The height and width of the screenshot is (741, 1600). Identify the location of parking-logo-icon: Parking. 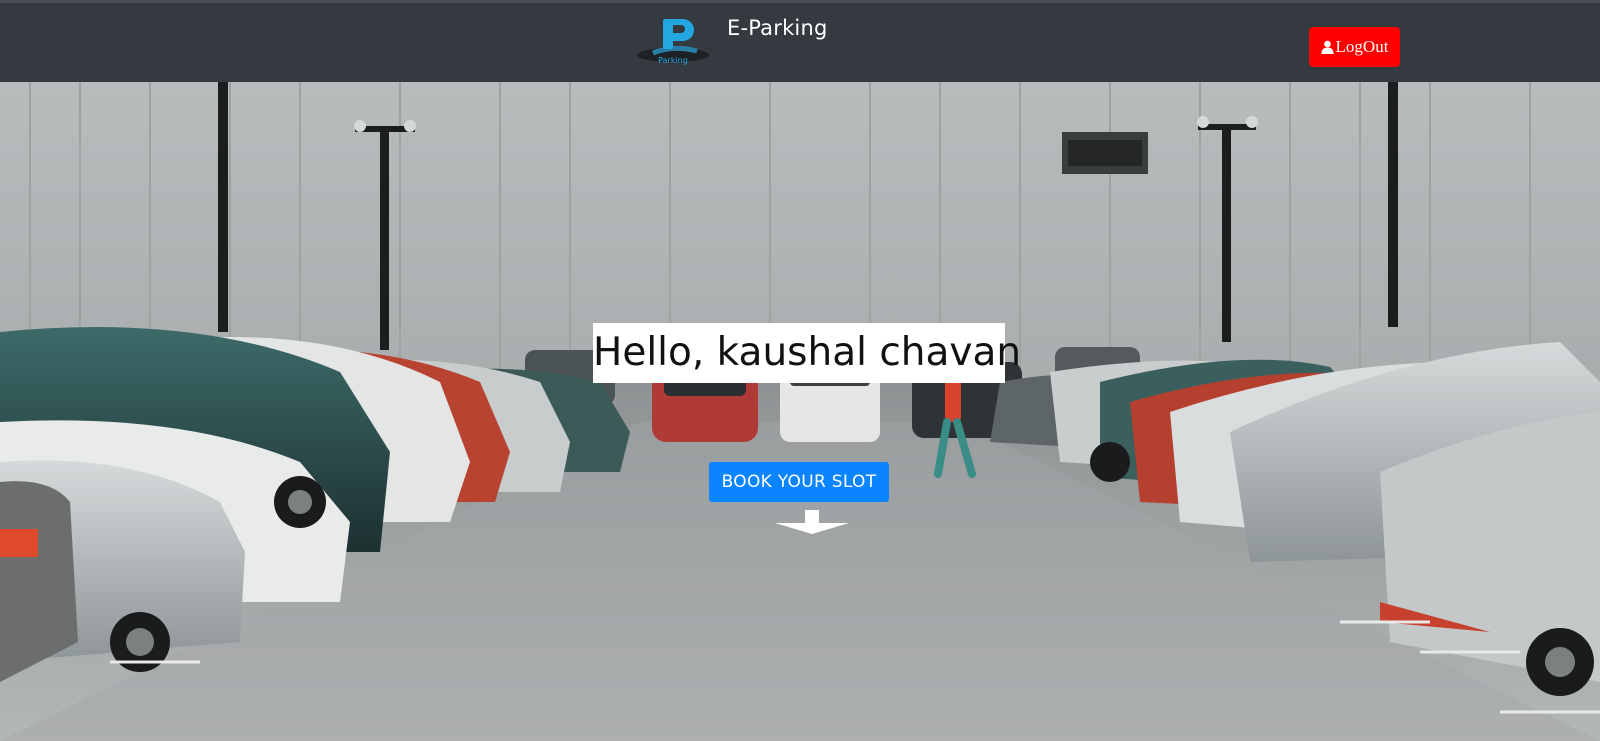
(673, 42).